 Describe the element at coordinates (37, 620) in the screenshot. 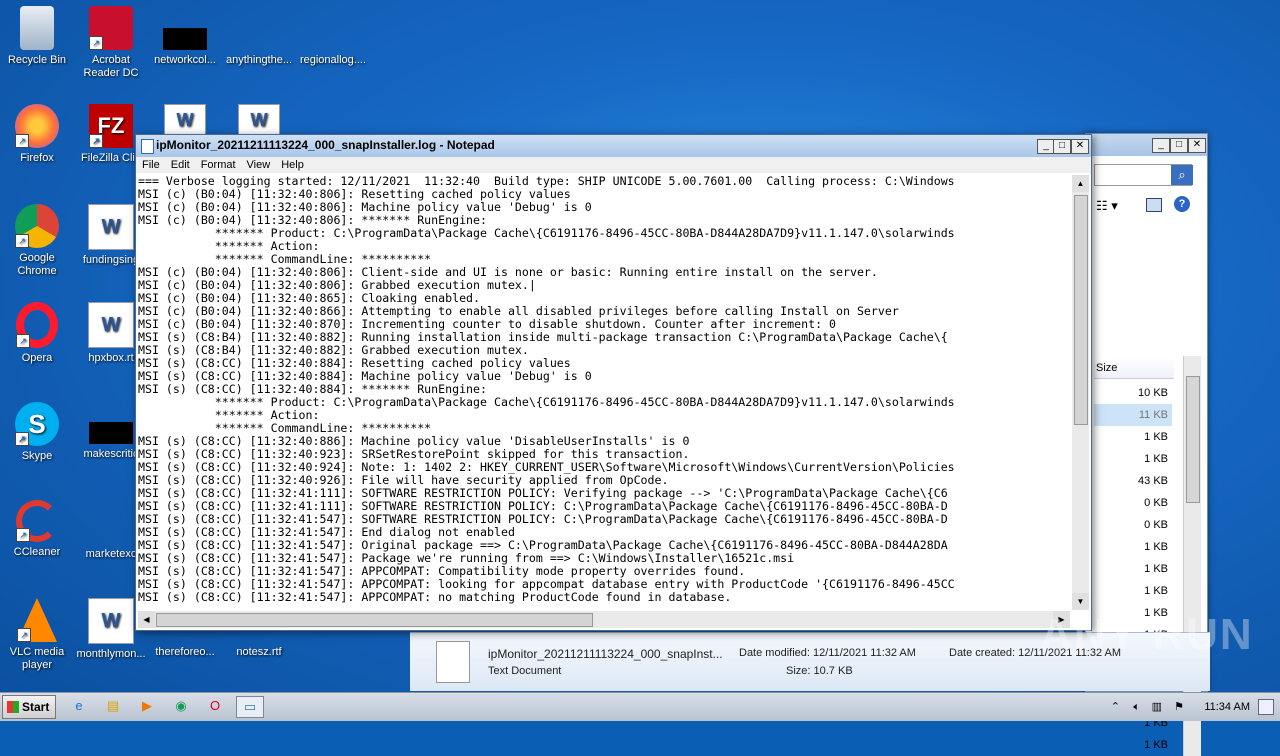

I see `vlc-icon: ↗` at that location.